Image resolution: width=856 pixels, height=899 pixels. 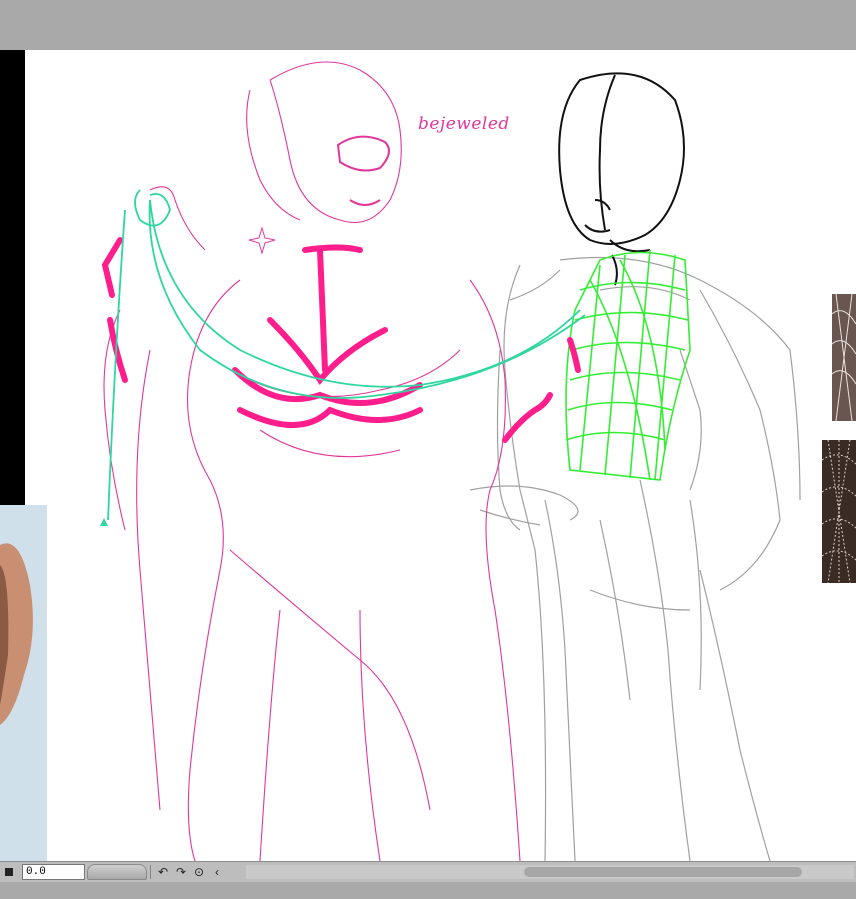 What do you see at coordinates (150, 872) in the screenshot?
I see `separator` at bounding box center [150, 872].